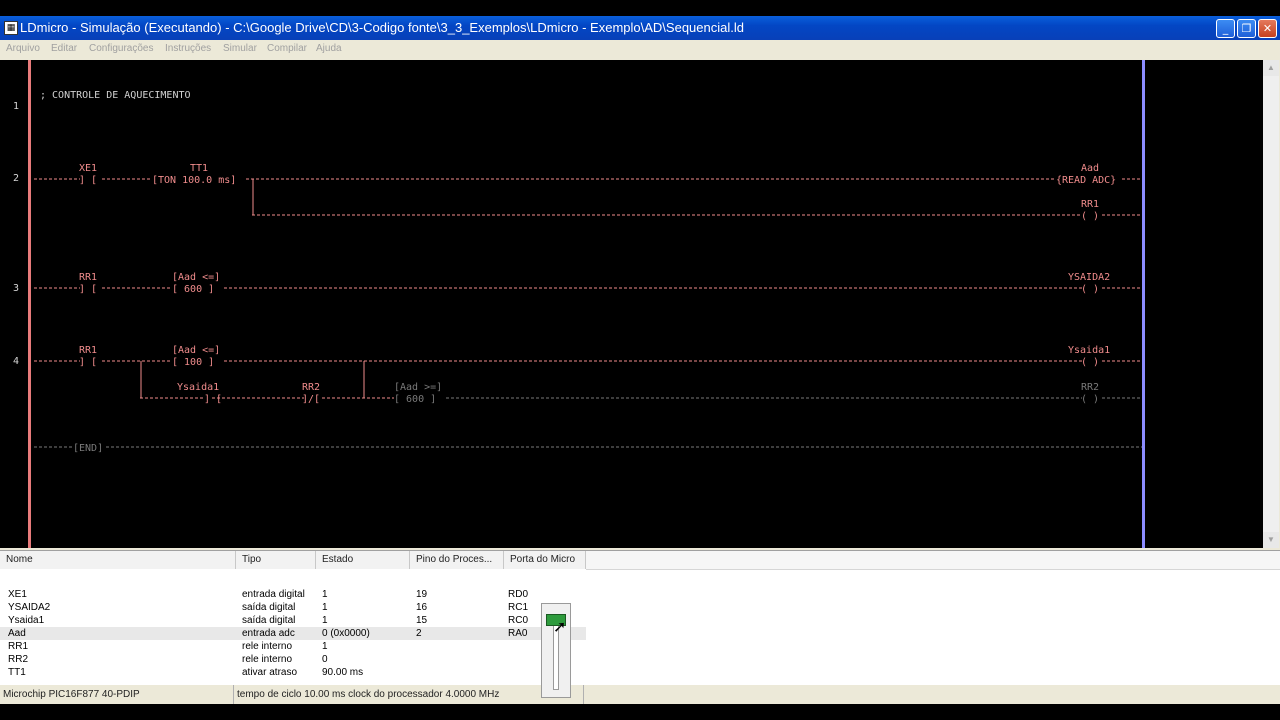 The height and width of the screenshot is (720, 1280). What do you see at coordinates (1225, 28) in the screenshot?
I see `minimize-button: _` at bounding box center [1225, 28].